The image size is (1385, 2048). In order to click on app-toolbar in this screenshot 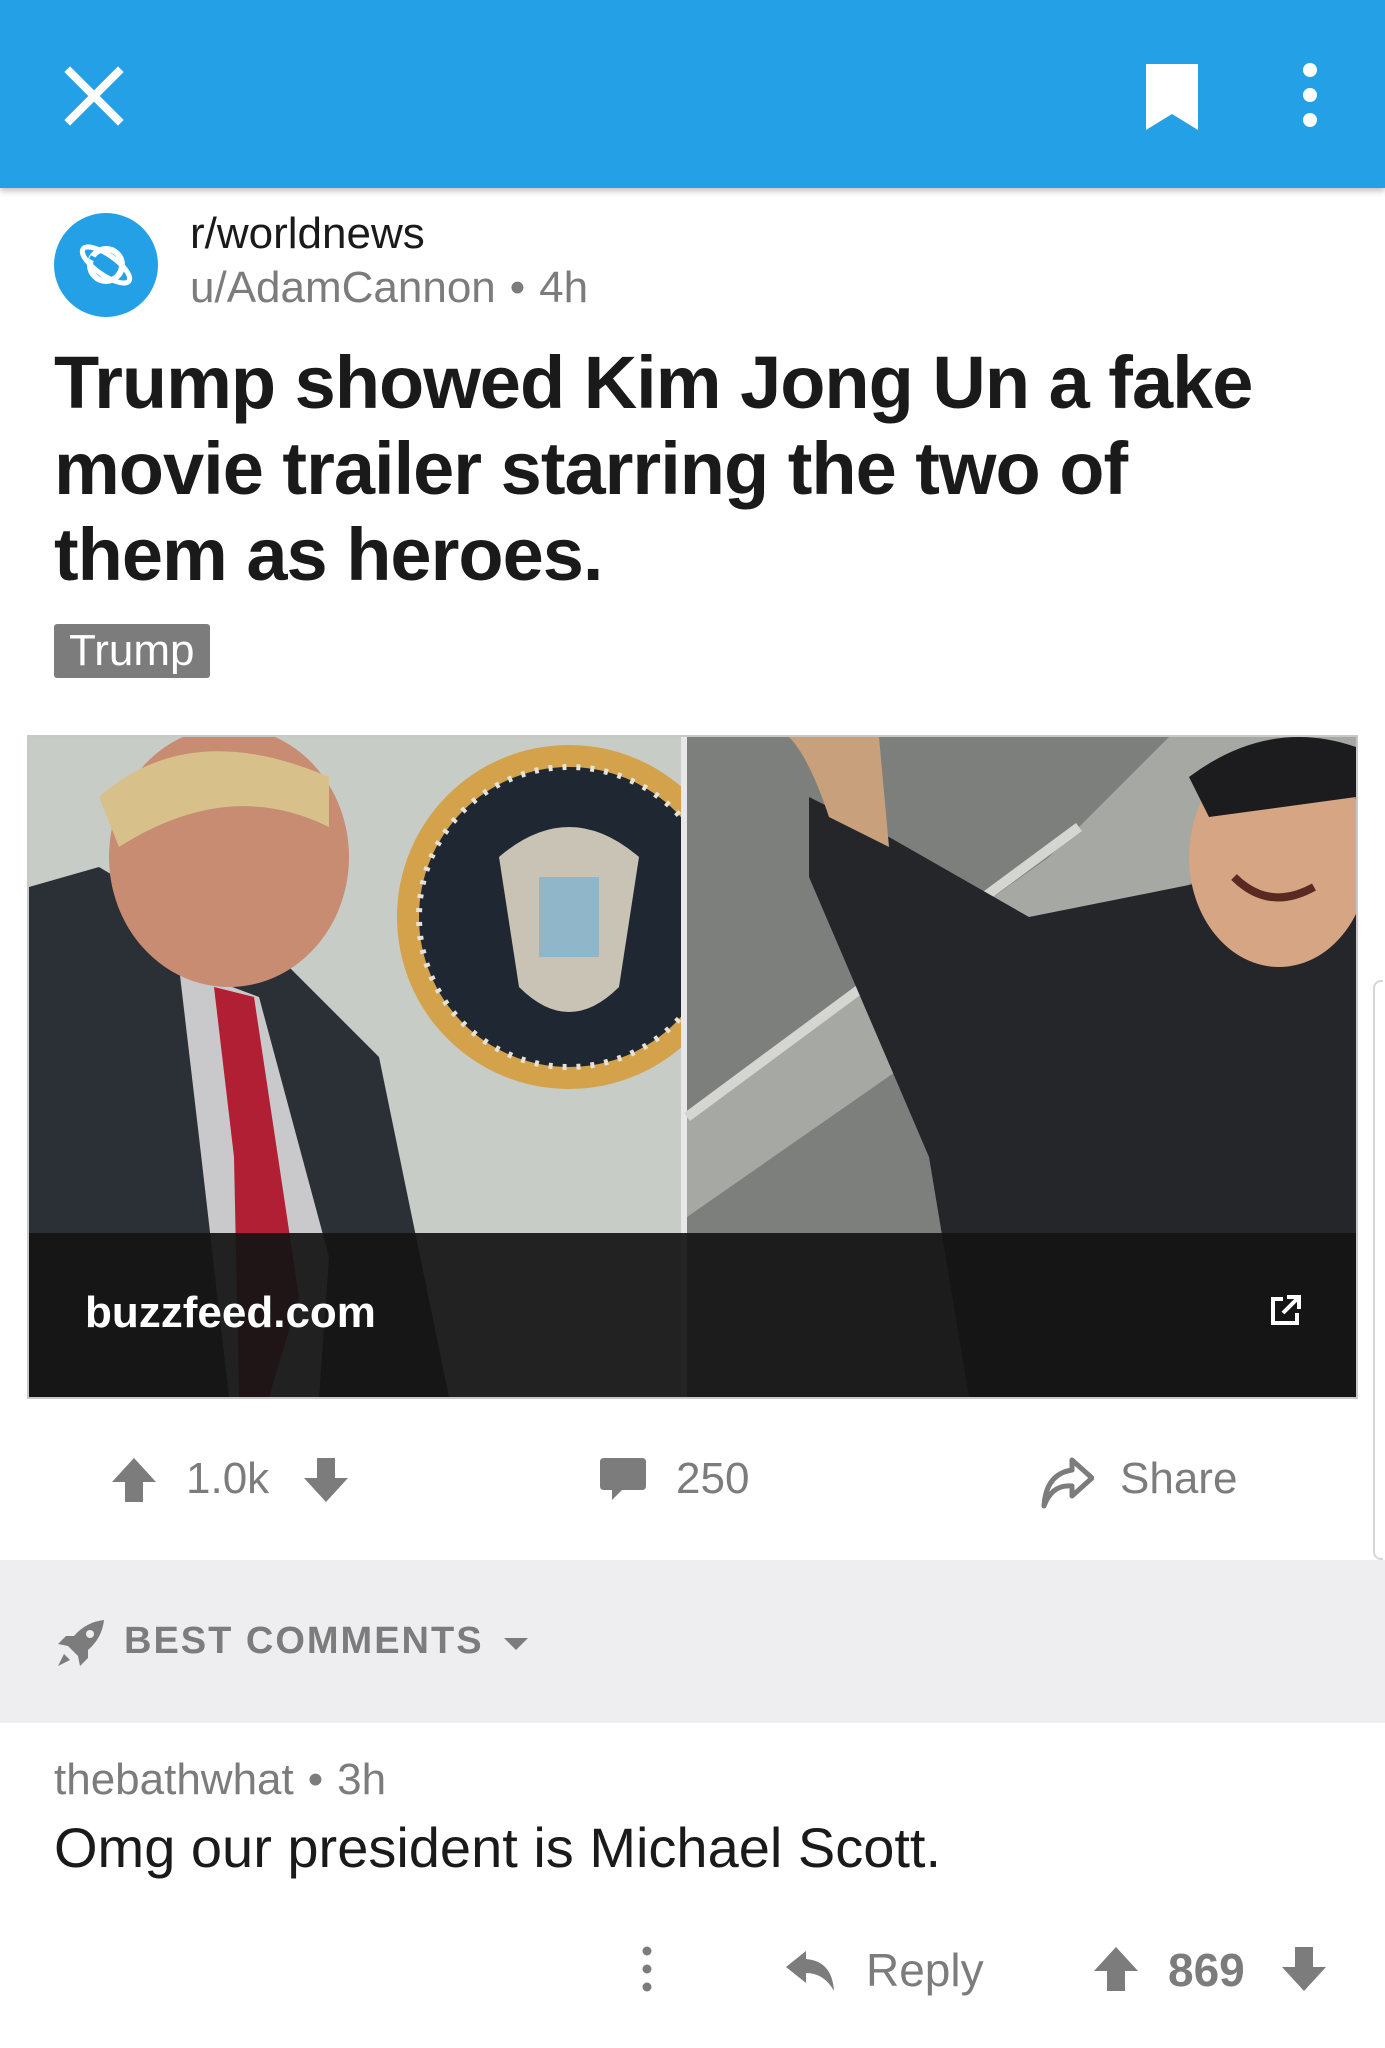, I will do `click(692, 94)`.